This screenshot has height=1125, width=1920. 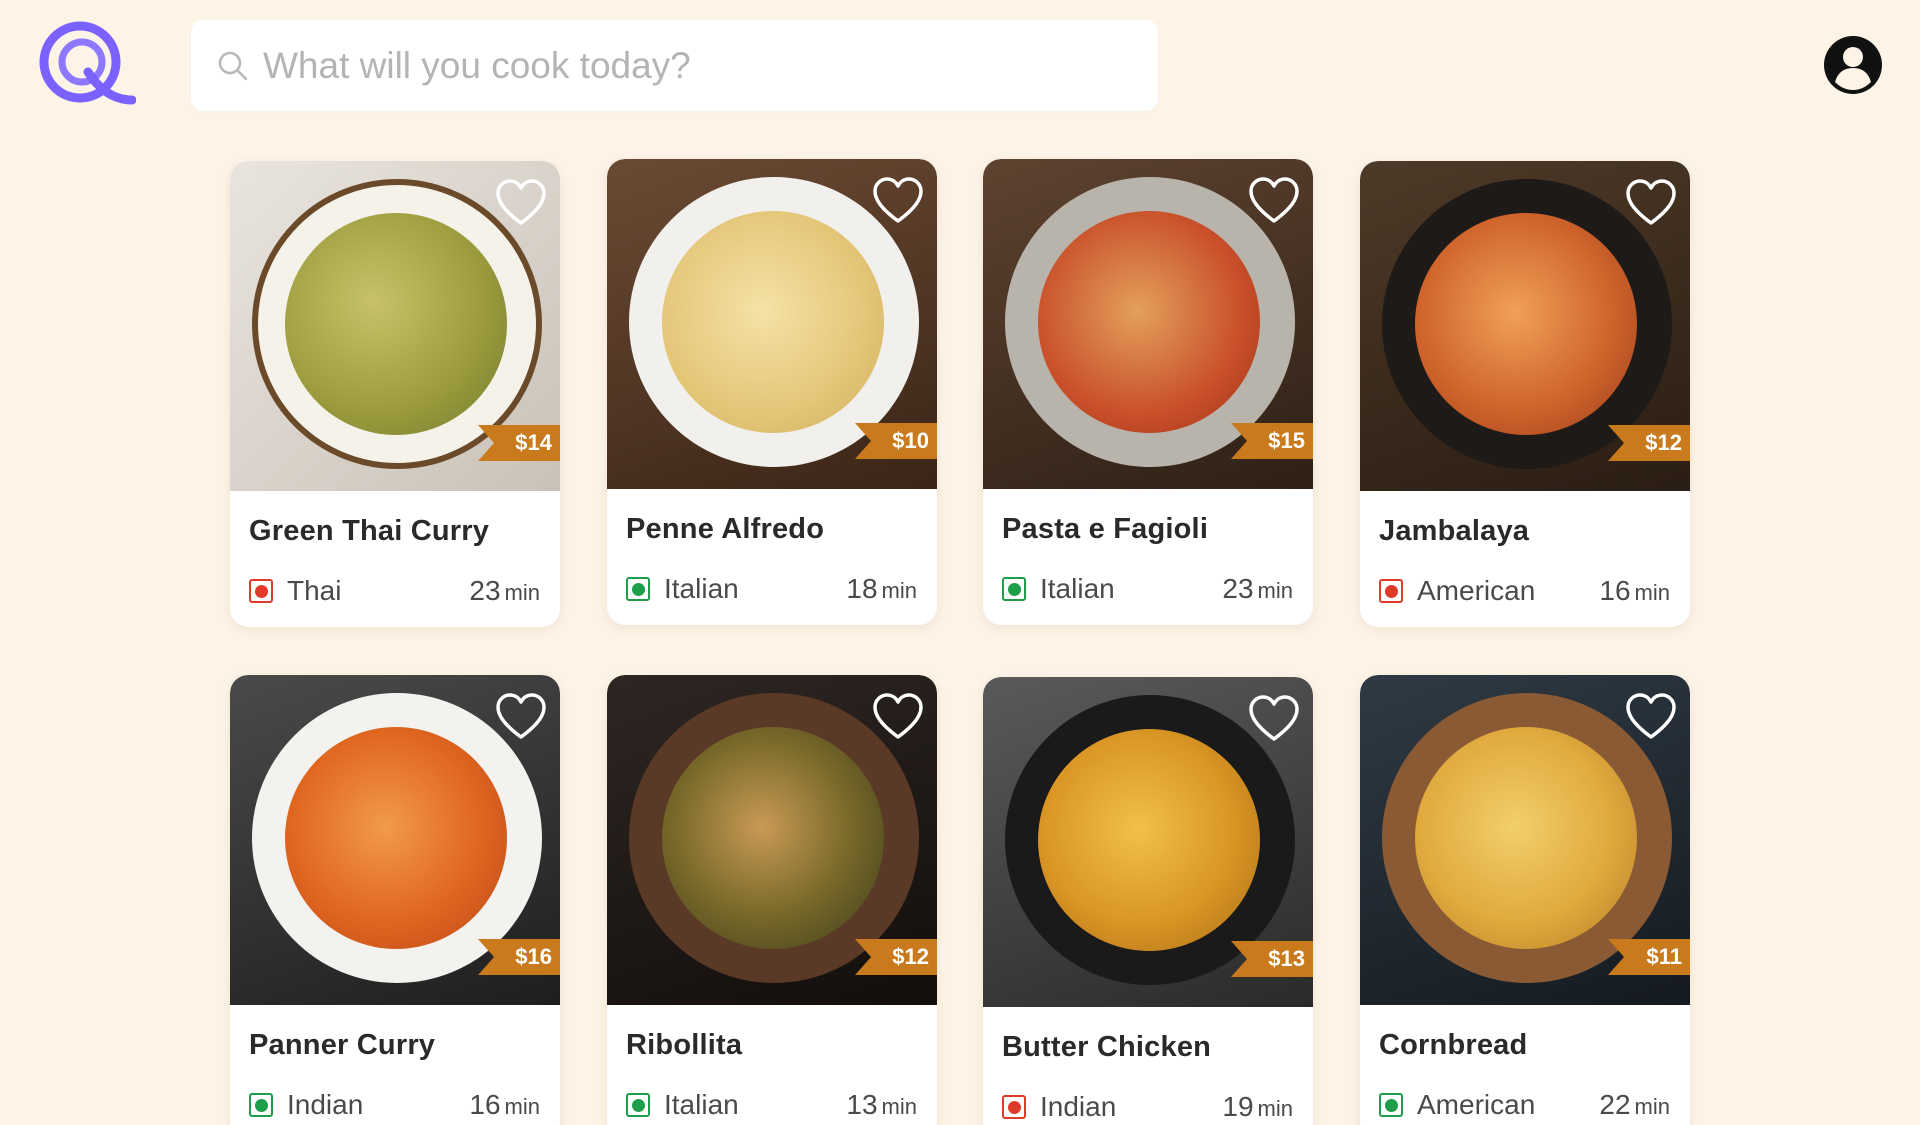 What do you see at coordinates (395, 326) in the screenshot?
I see `green-curry-photo: $14` at bounding box center [395, 326].